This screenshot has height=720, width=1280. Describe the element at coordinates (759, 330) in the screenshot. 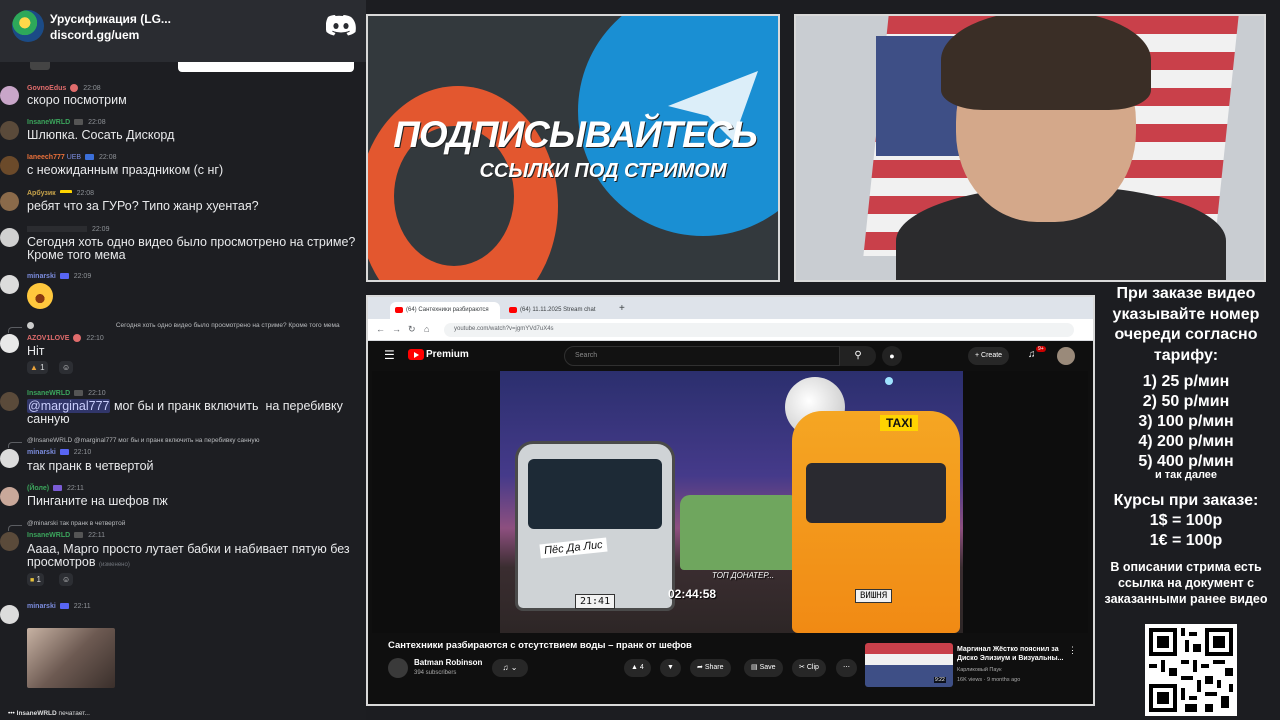

I see `address-bar: youtube.com/watch?v=jgmYVd7uX4s` at that location.